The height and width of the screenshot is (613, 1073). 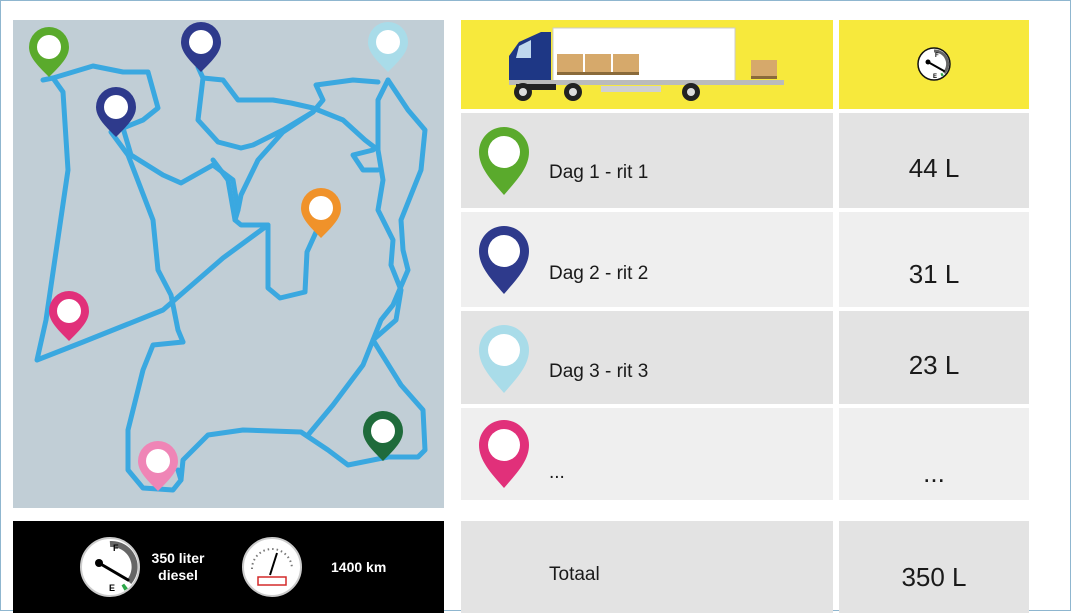 What do you see at coordinates (158, 466) in the screenshot?
I see `map-pin-lightpink-icon` at bounding box center [158, 466].